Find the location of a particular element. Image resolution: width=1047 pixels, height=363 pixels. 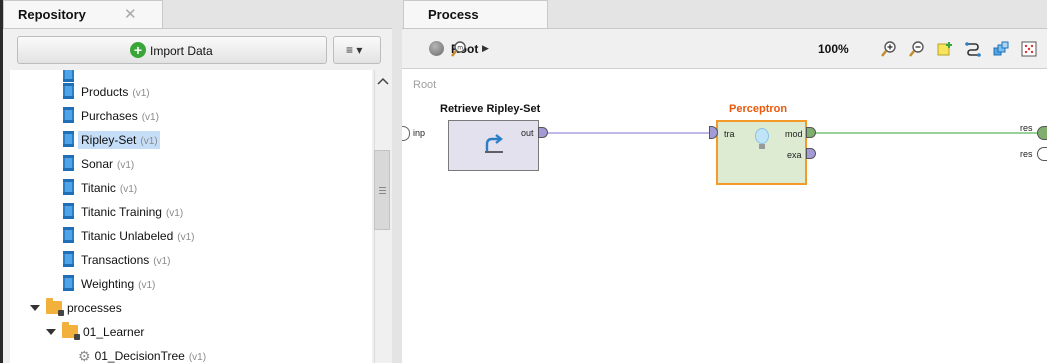

fit-to-screen-icon is located at coordinates (1029, 49).